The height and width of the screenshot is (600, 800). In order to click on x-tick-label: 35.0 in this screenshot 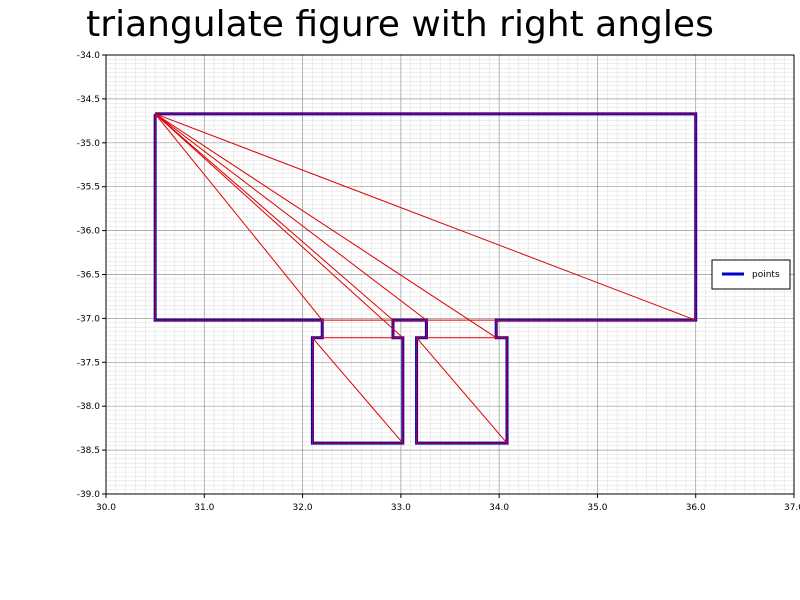, I will do `click(597, 508)`.